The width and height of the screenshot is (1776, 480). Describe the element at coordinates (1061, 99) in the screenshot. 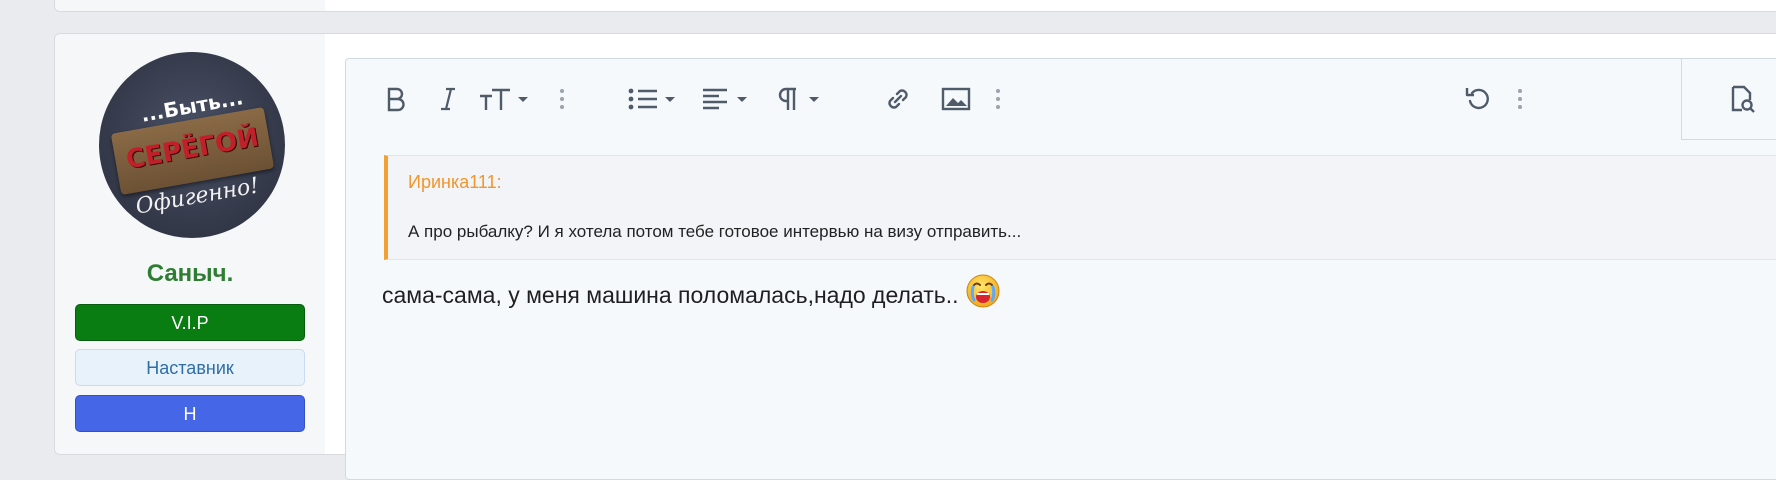

I see `editor-toolbar` at that location.